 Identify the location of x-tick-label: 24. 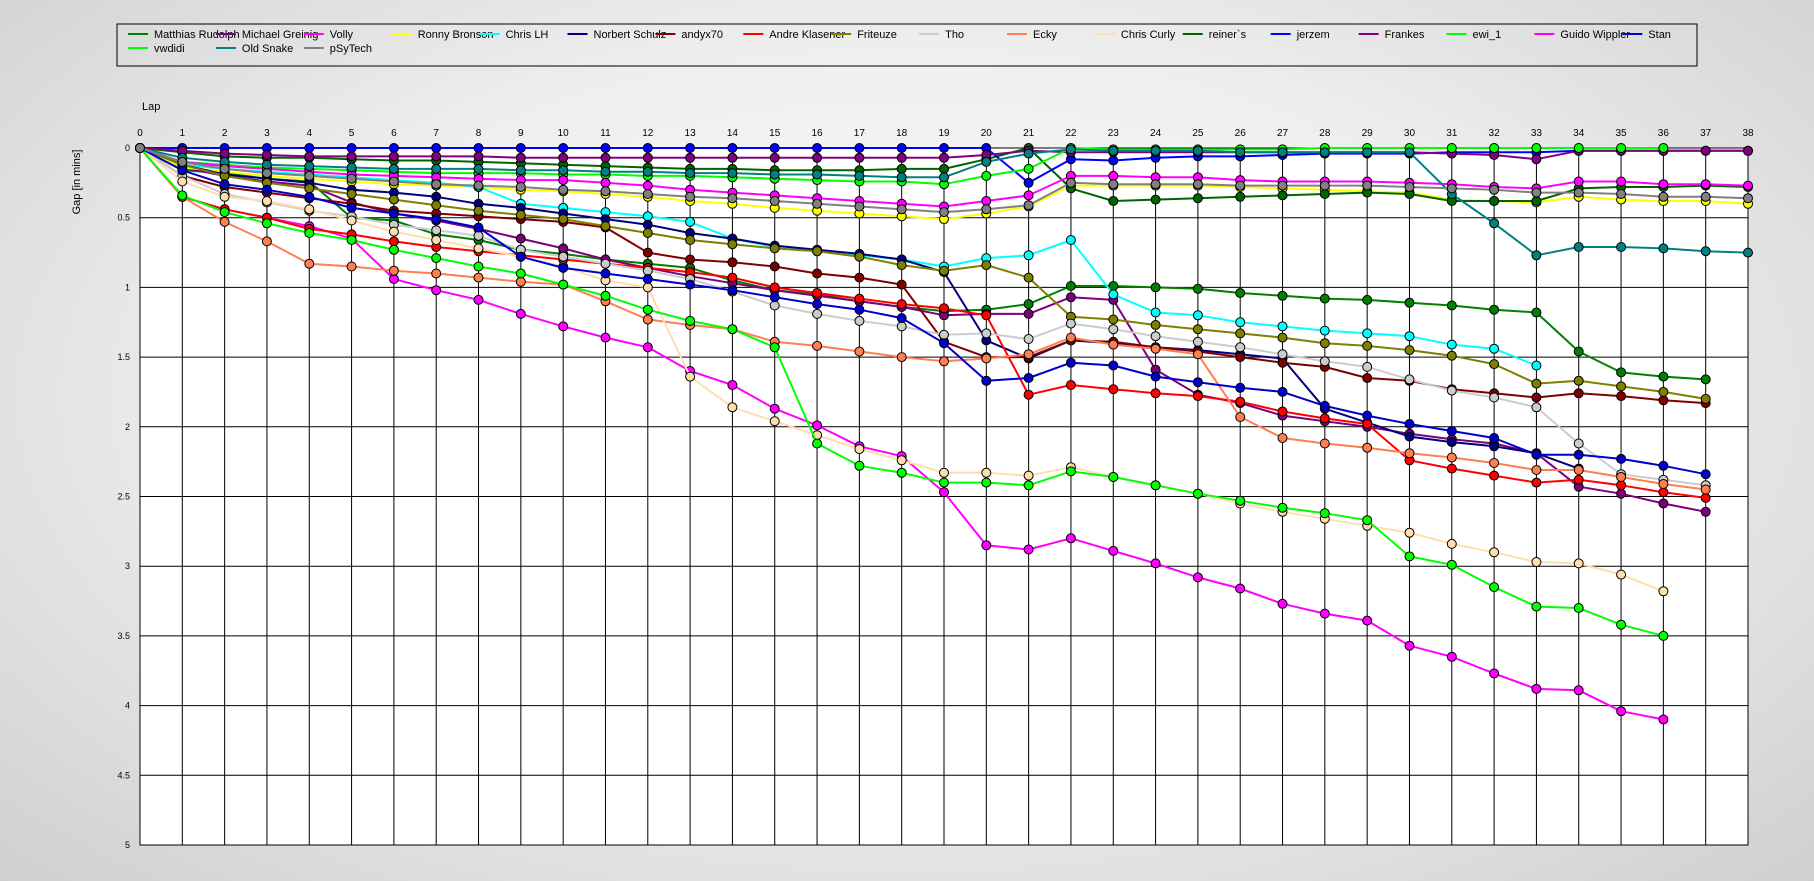
(1156, 133).